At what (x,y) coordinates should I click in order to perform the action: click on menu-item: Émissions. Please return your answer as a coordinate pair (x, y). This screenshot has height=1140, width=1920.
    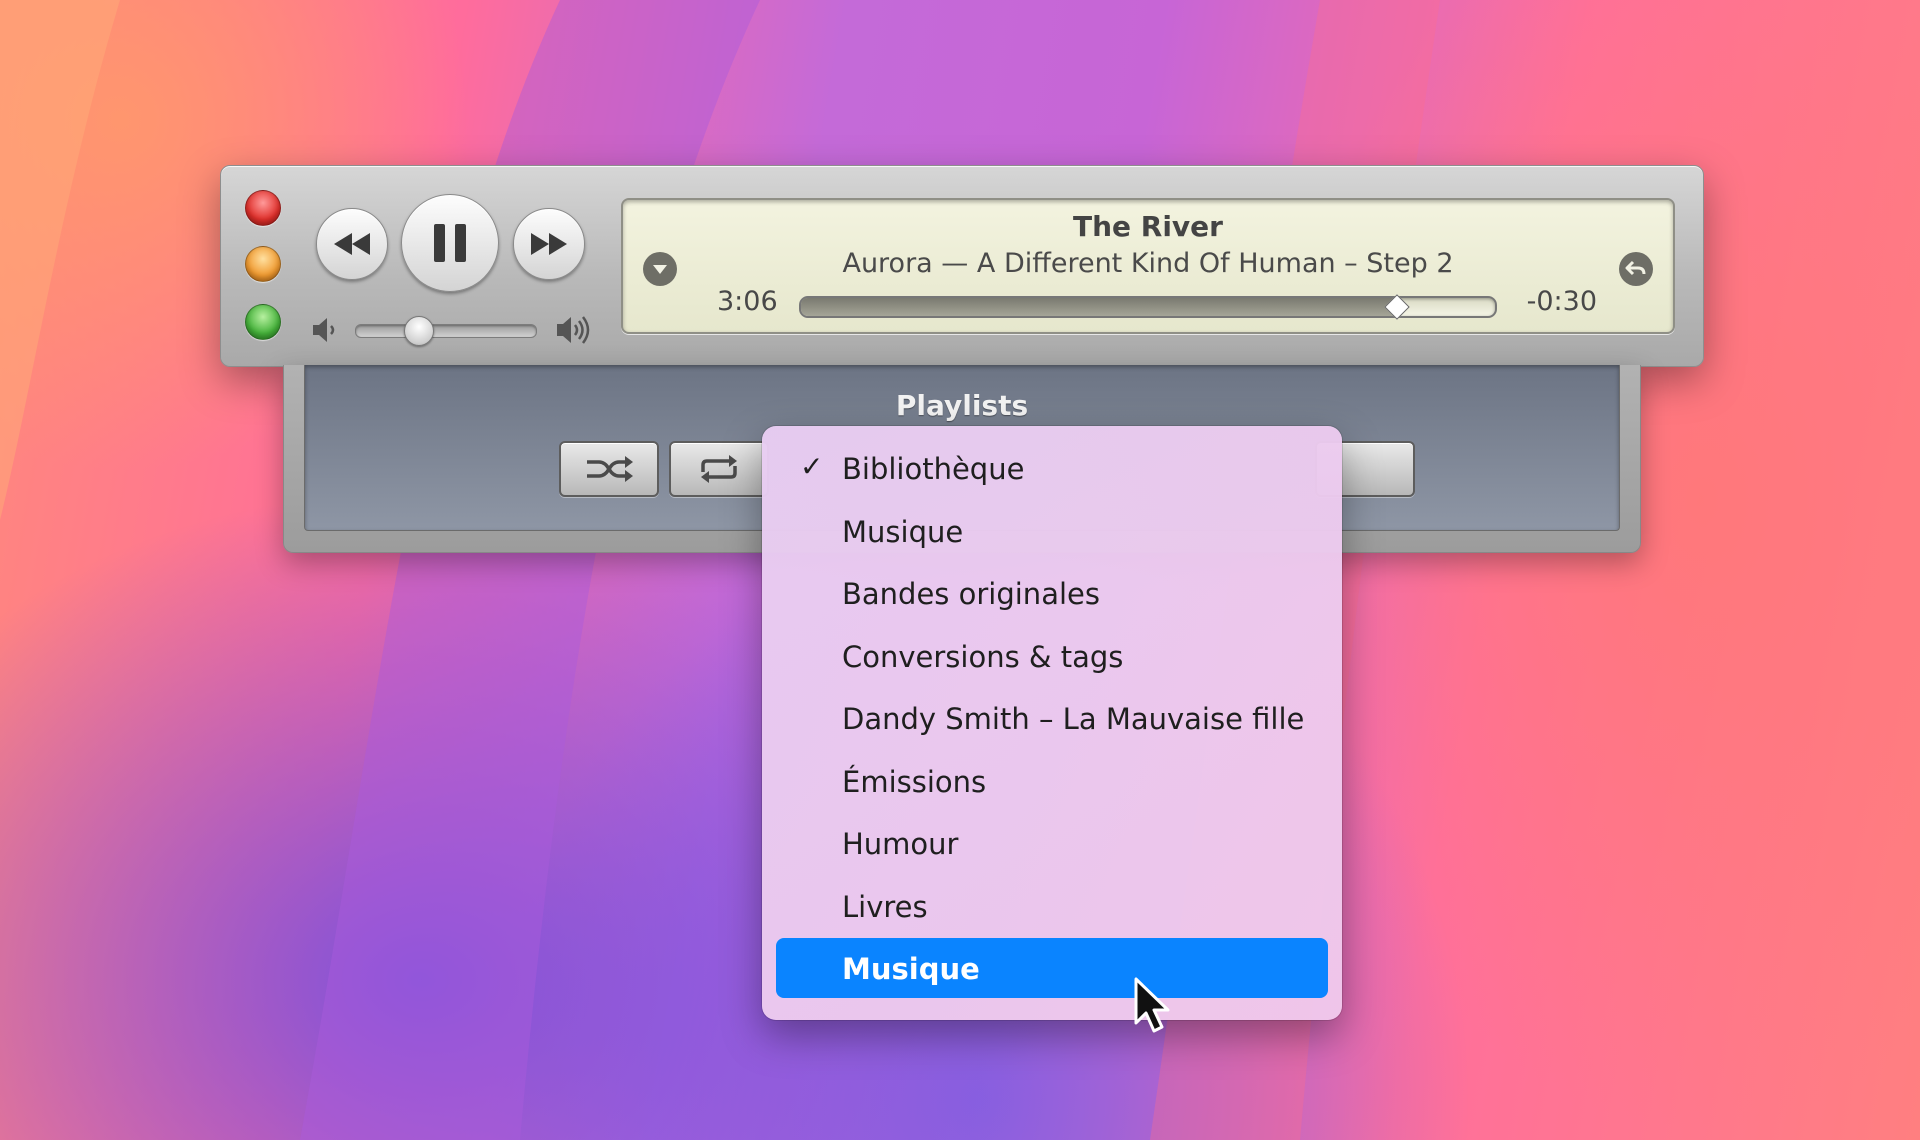
    Looking at the image, I should click on (1052, 781).